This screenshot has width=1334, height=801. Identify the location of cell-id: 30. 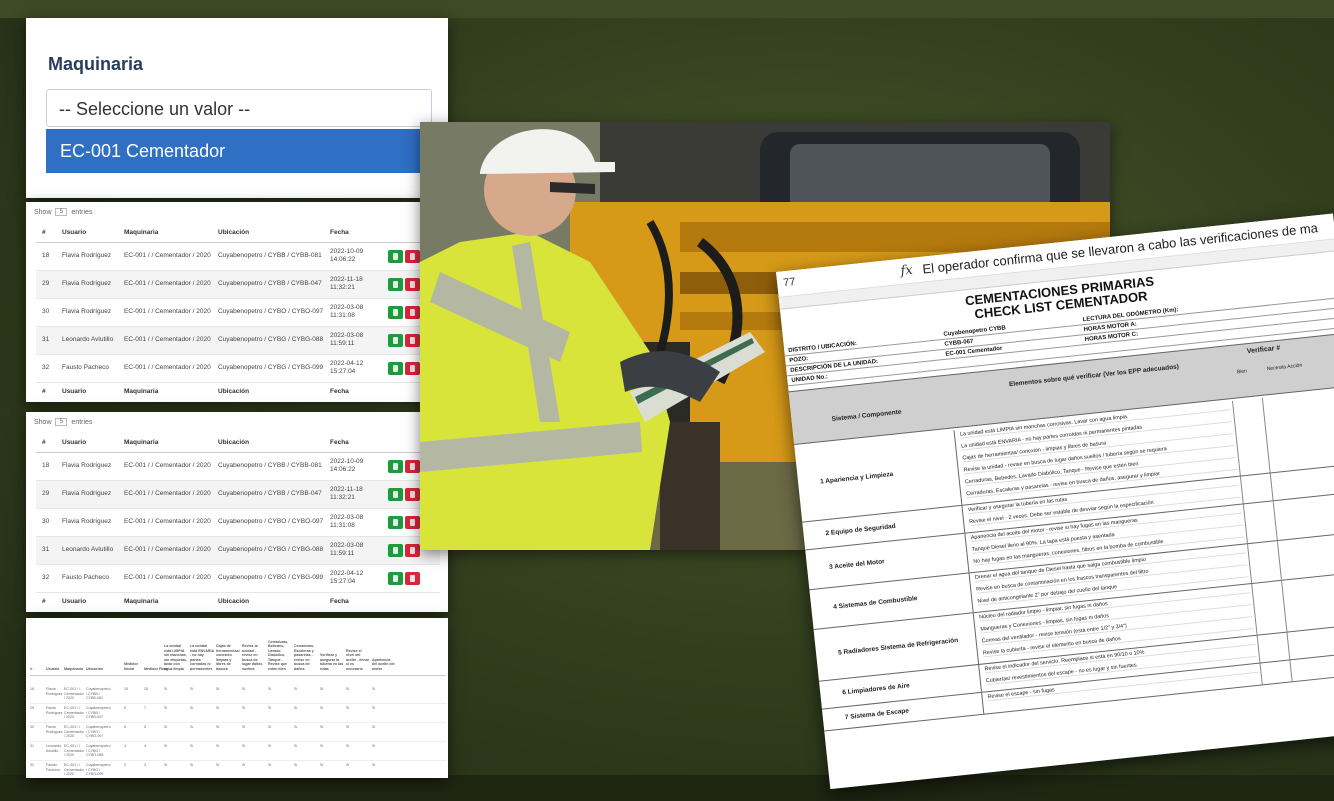
(49, 312).